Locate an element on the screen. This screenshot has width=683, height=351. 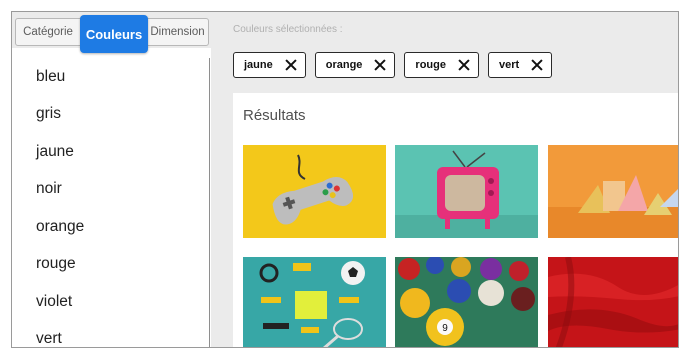
red-curtain-photo is located at coordinates (613, 302).